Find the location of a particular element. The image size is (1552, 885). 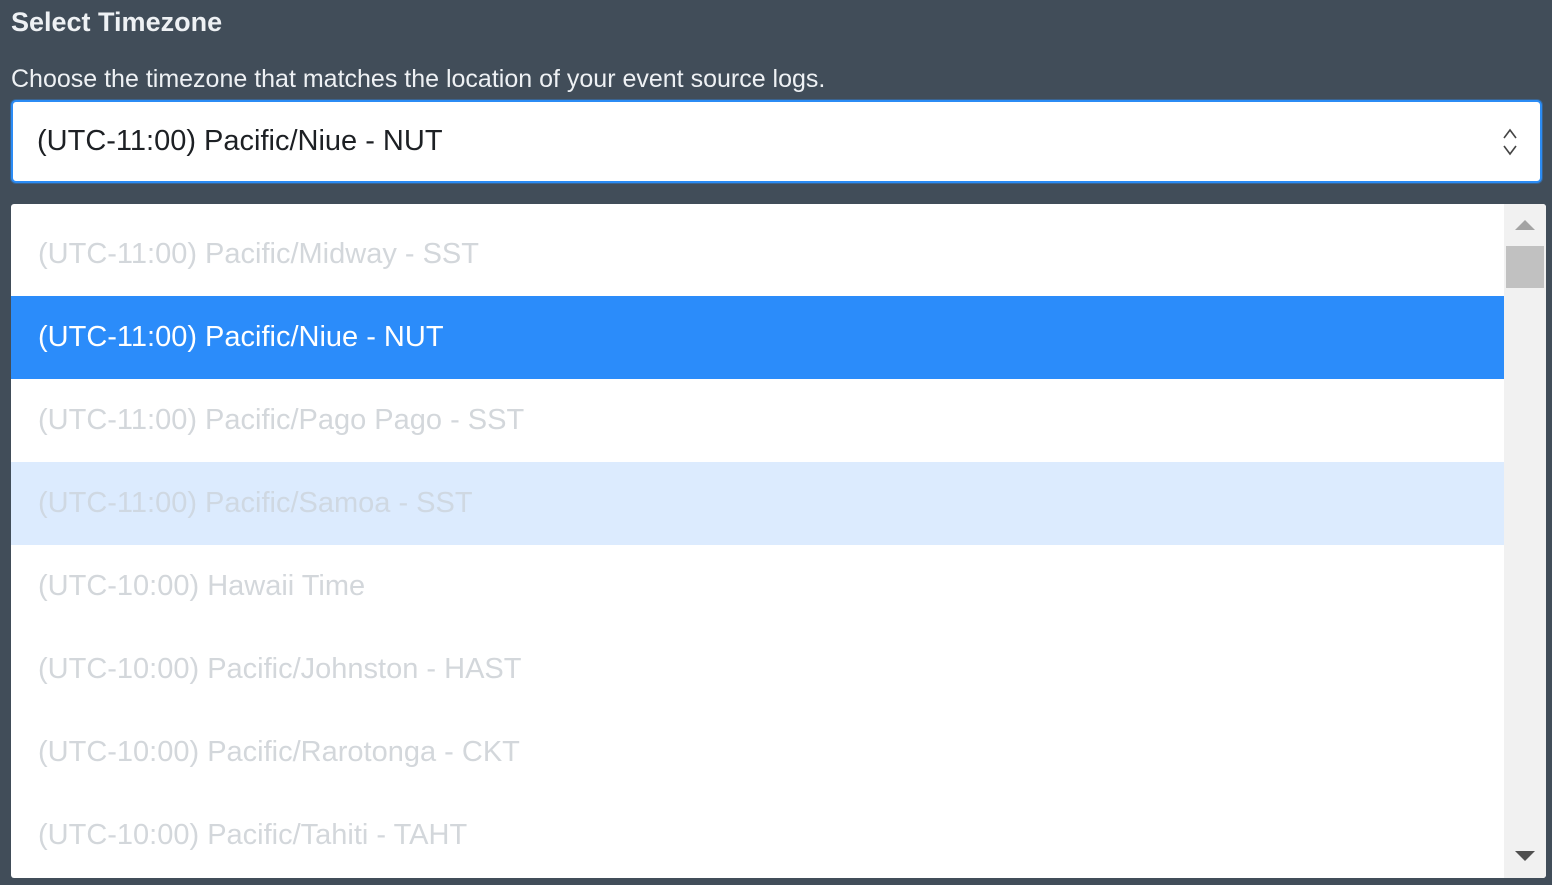

timezone-option: (UTC-10:00) Pacific/Rarotonga - CKT is located at coordinates (757, 752).